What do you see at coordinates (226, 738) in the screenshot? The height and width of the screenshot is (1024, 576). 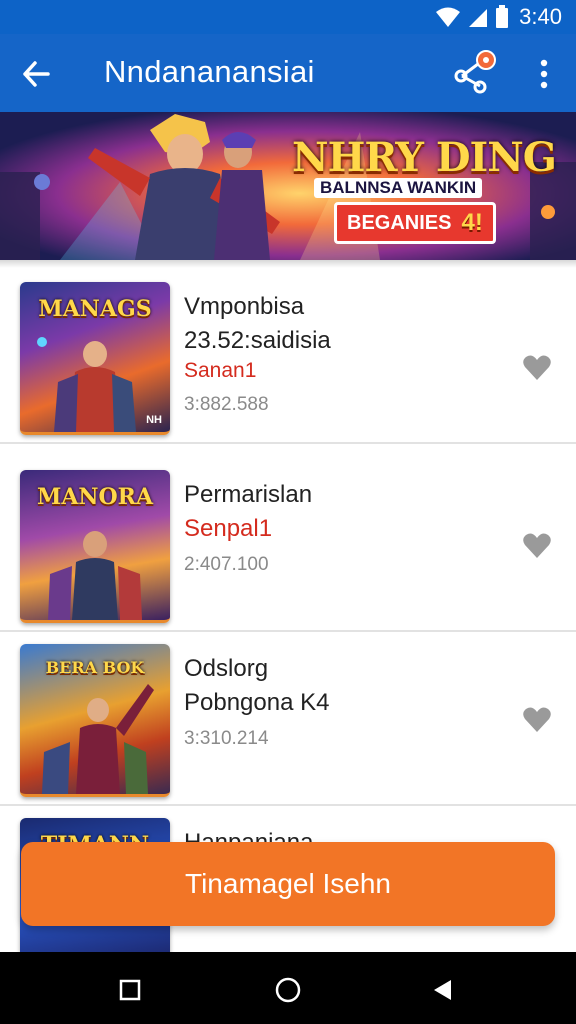 I see `item-count: 3:310.214` at bounding box center [226, 738].